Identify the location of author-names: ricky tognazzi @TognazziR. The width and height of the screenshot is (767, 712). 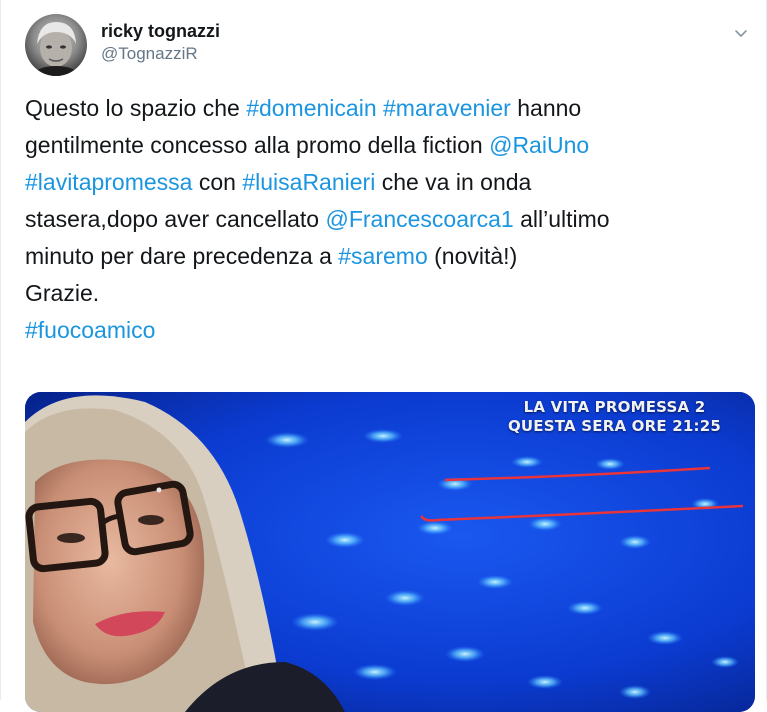
(160, 42).